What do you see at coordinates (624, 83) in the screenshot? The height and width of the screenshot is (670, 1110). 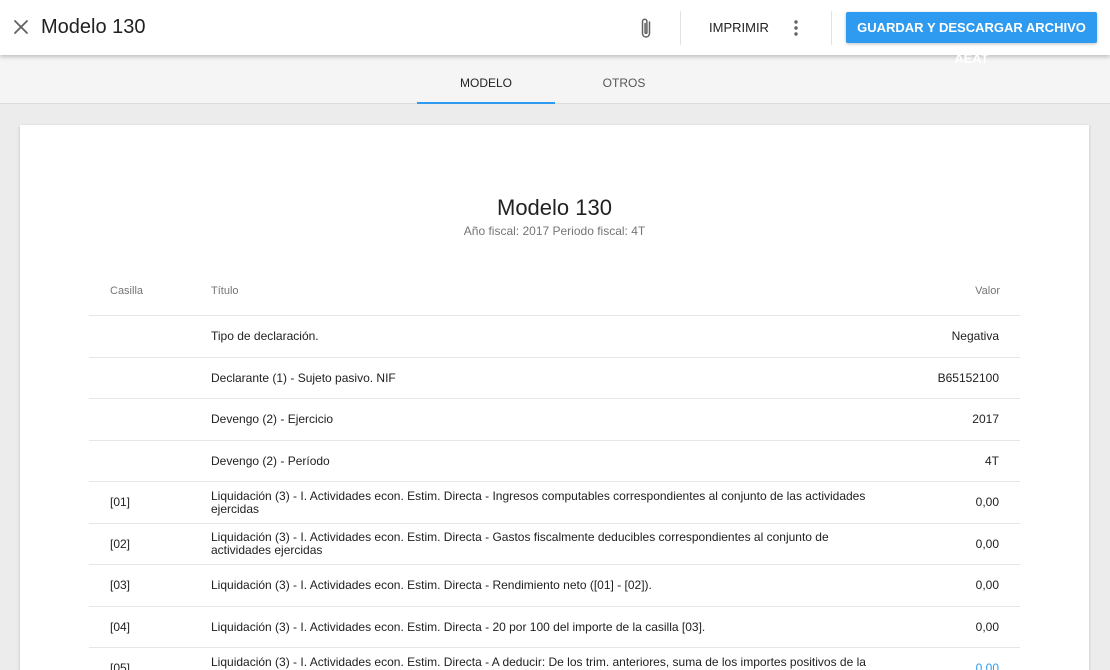 I see `tab-label: OTROS` at bounding box center [624, 83].